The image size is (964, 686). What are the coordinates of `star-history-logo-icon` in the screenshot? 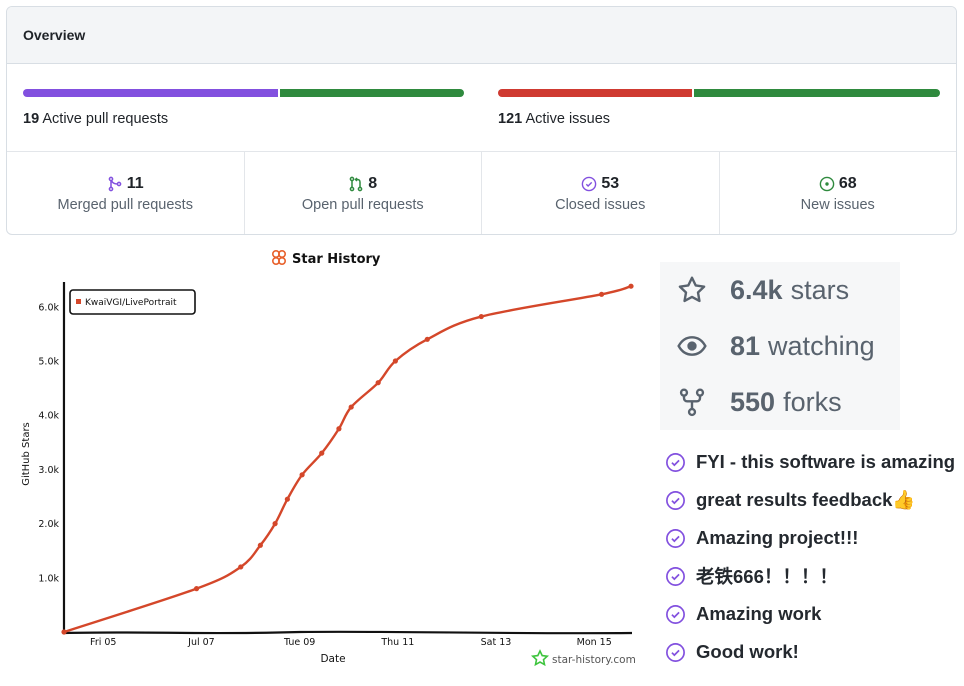 It's located at (278, 257).